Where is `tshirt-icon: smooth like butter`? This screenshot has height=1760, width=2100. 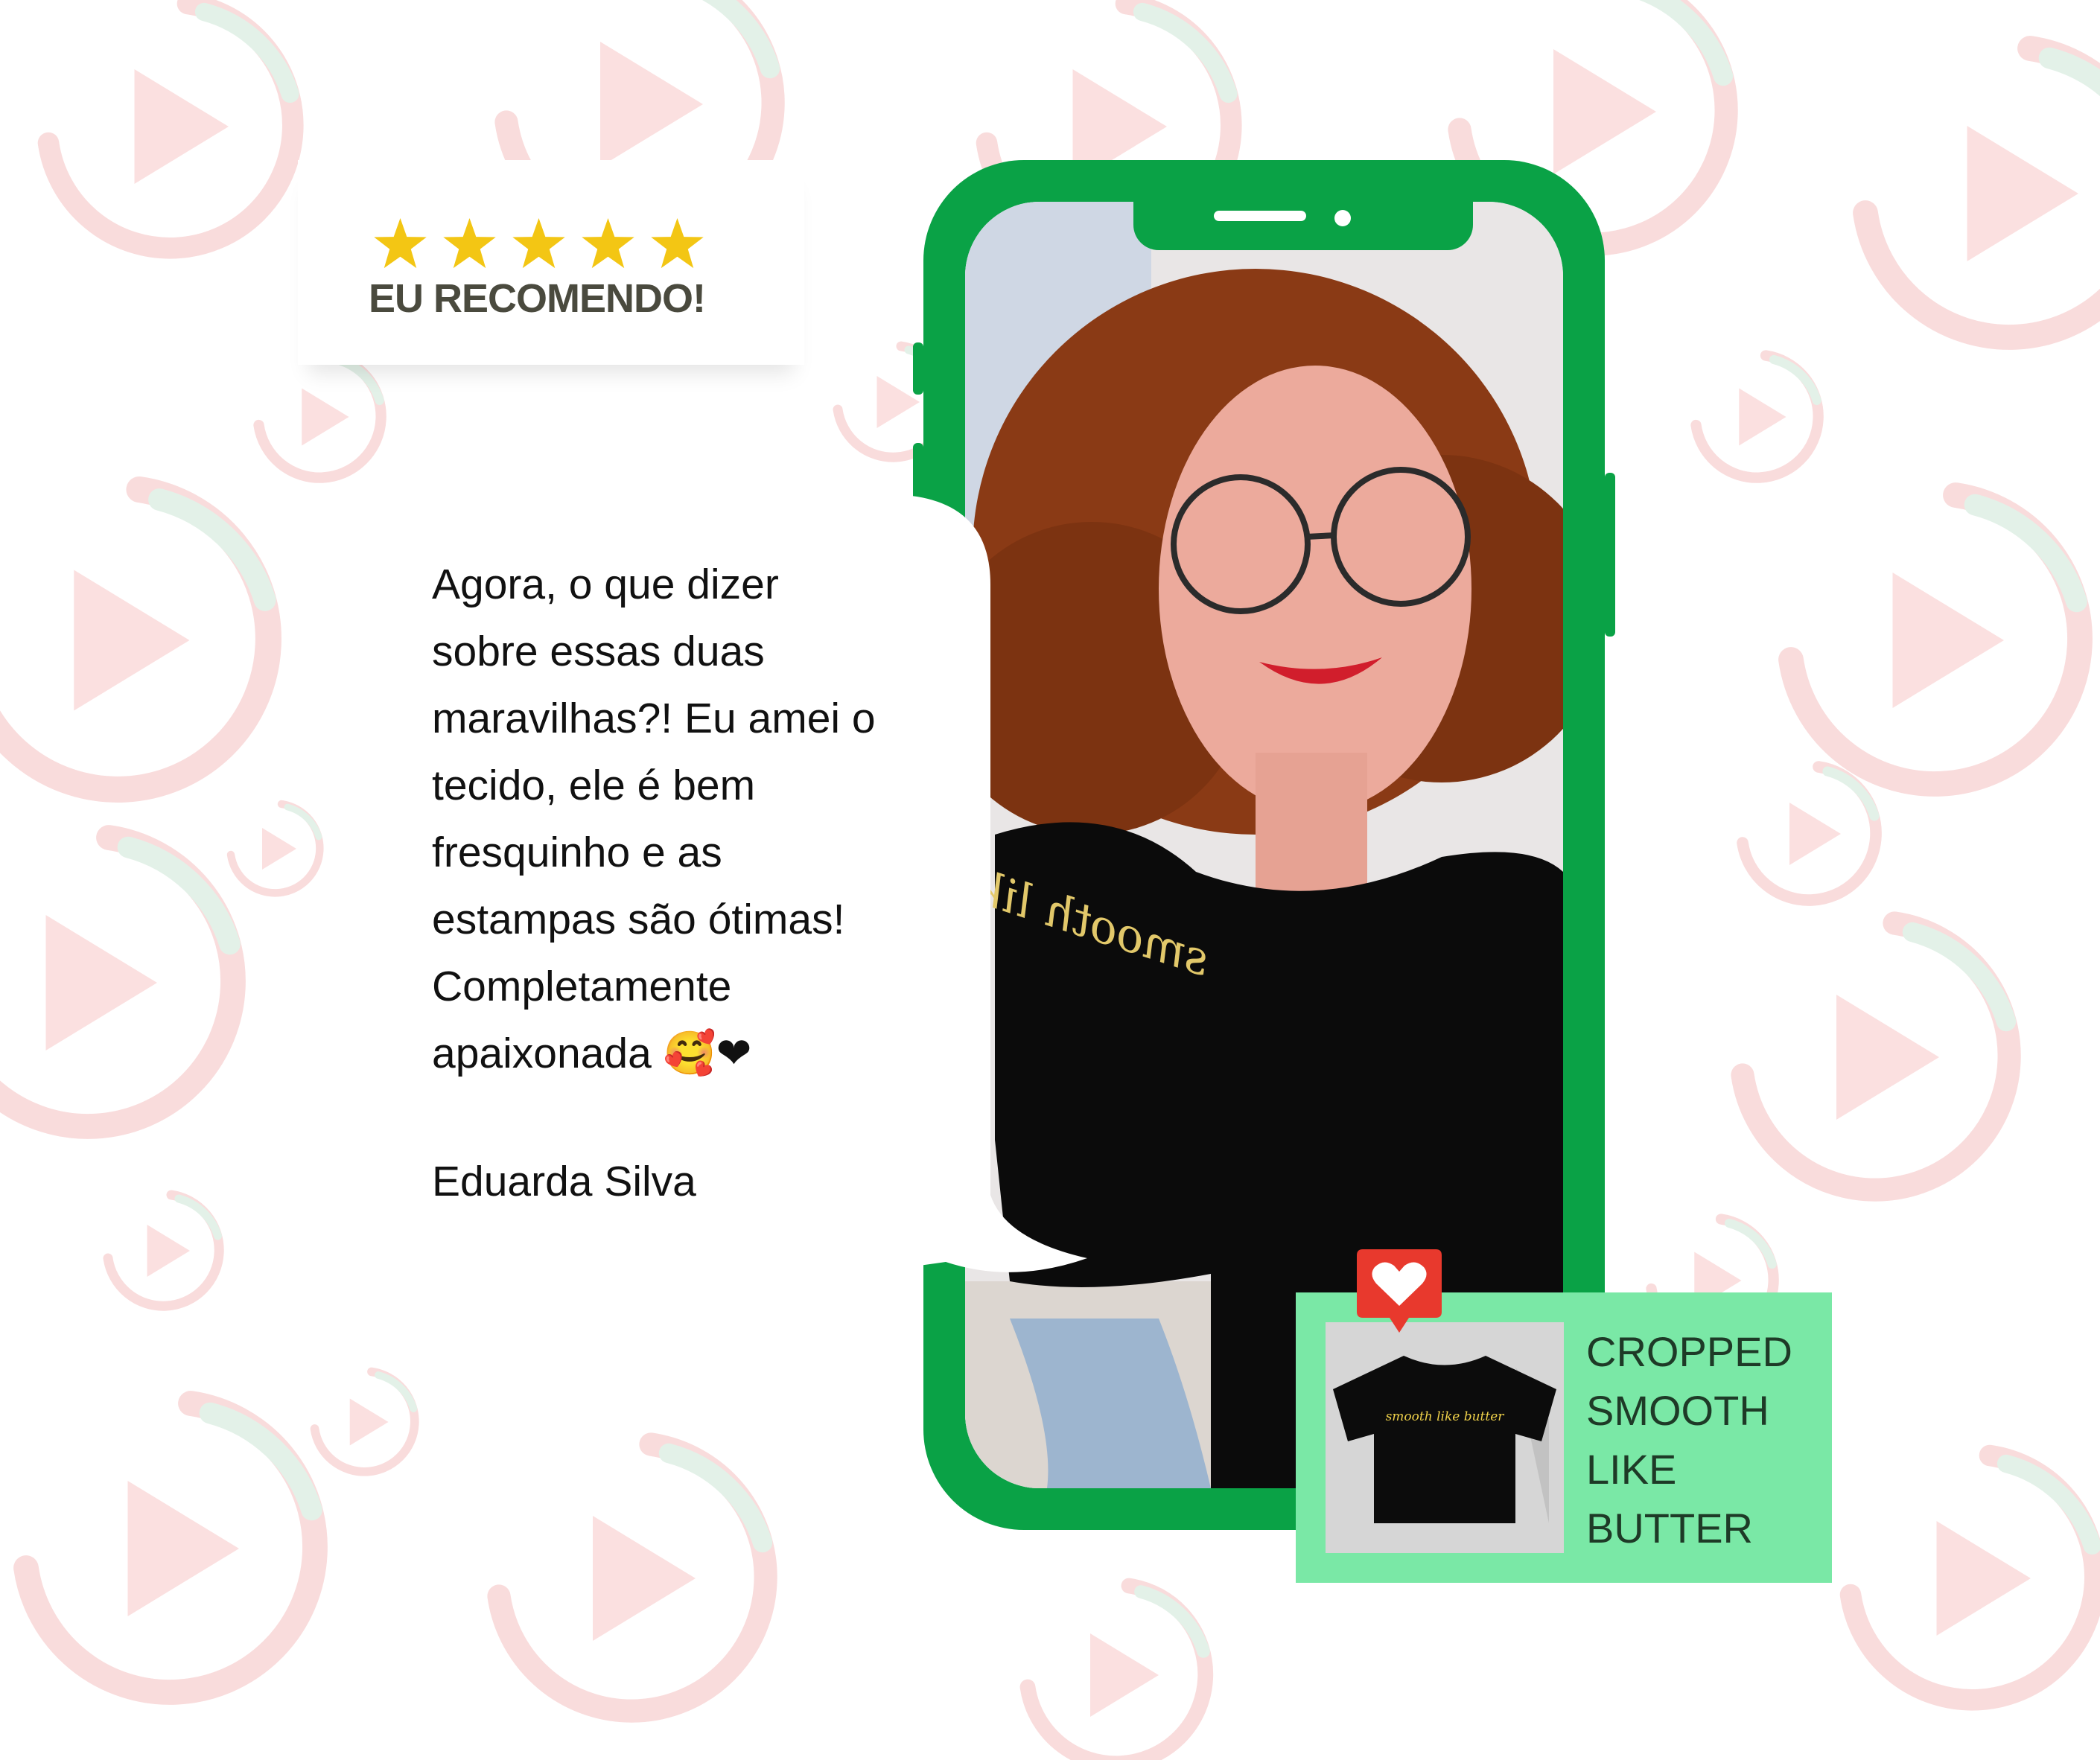
tshirt-icon: smooth like butter is located at coordinates (1445, 1438).